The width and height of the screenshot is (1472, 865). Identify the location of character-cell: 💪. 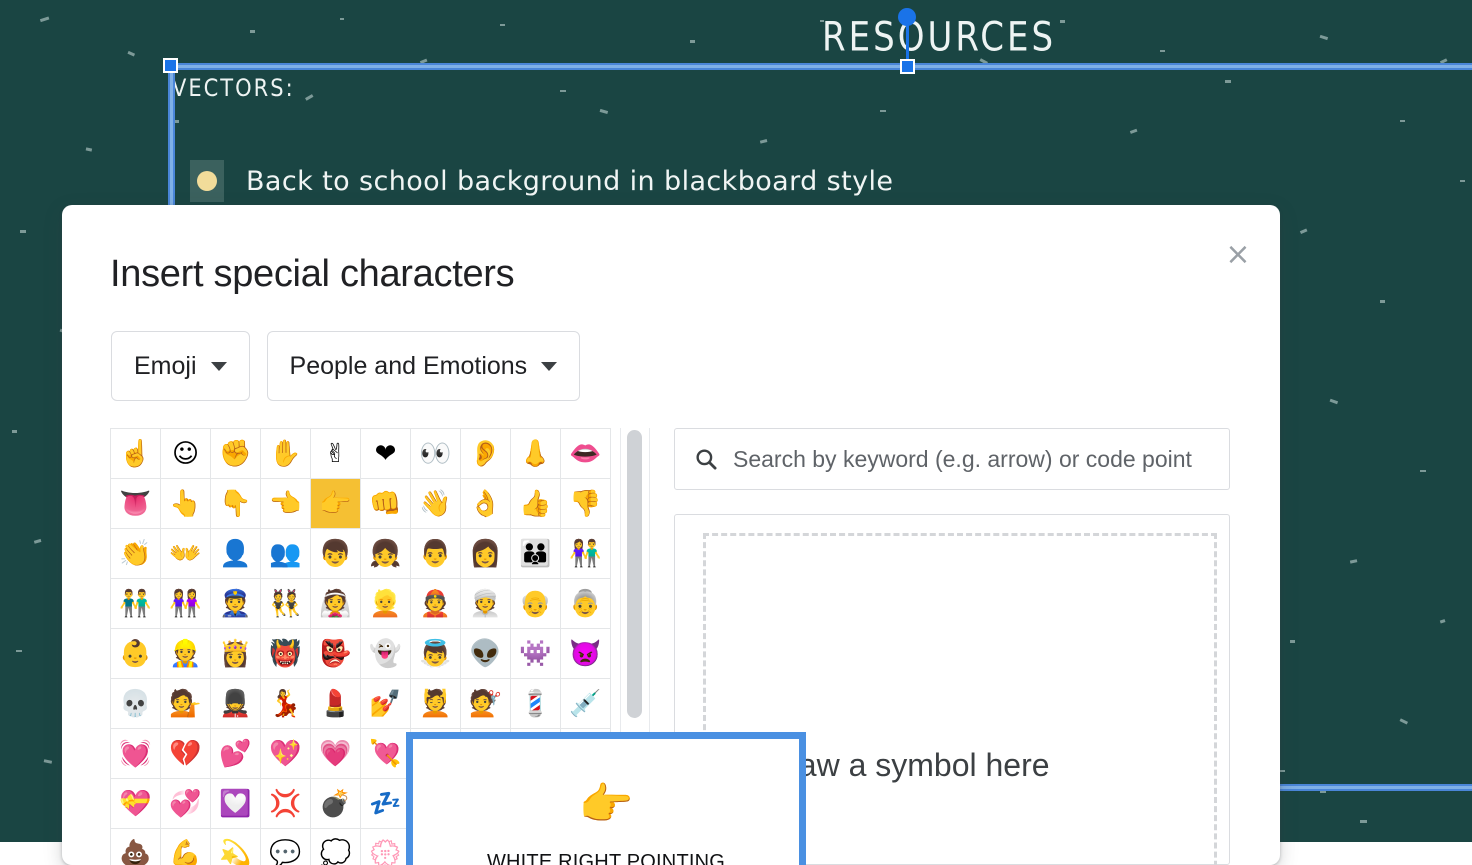
(186, 847).